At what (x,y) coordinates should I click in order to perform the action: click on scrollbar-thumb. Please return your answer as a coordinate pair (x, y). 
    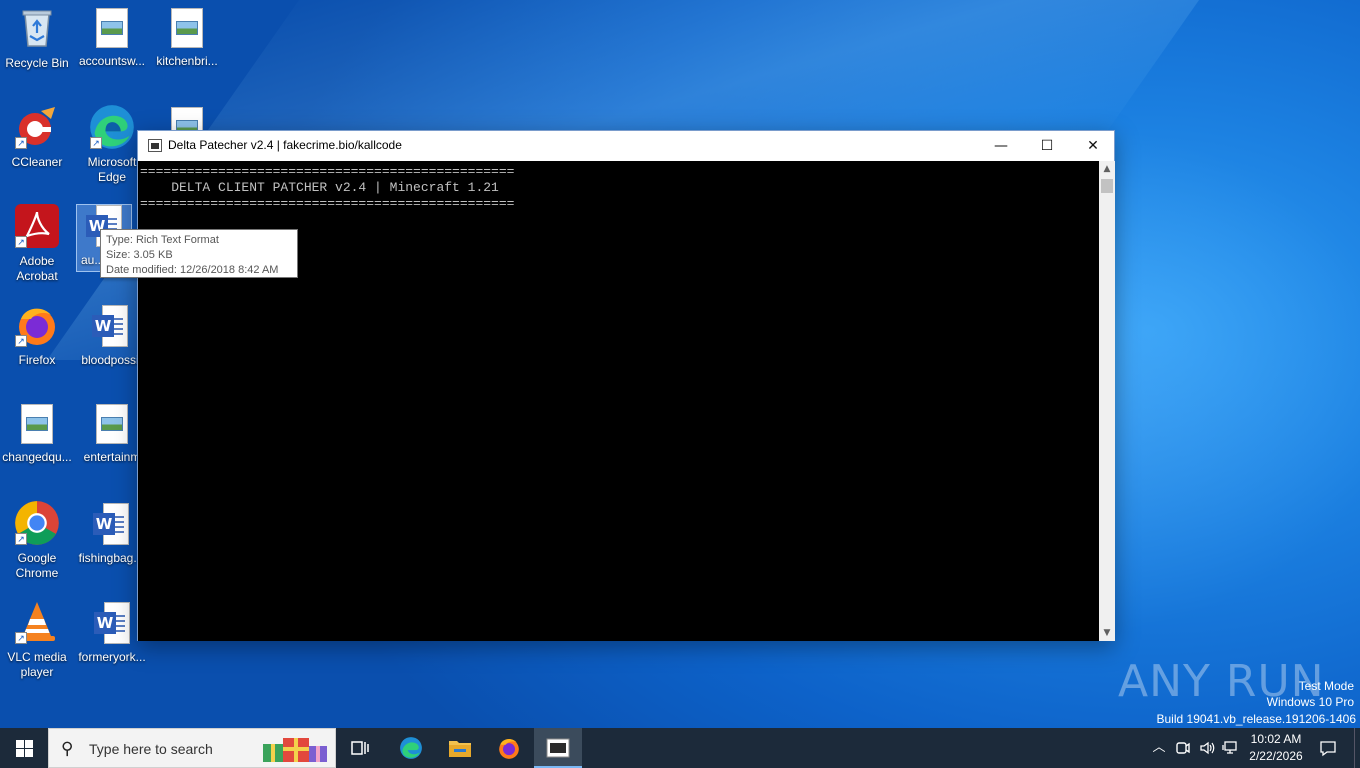
    Looking at the image, I should click on (1107, 186).